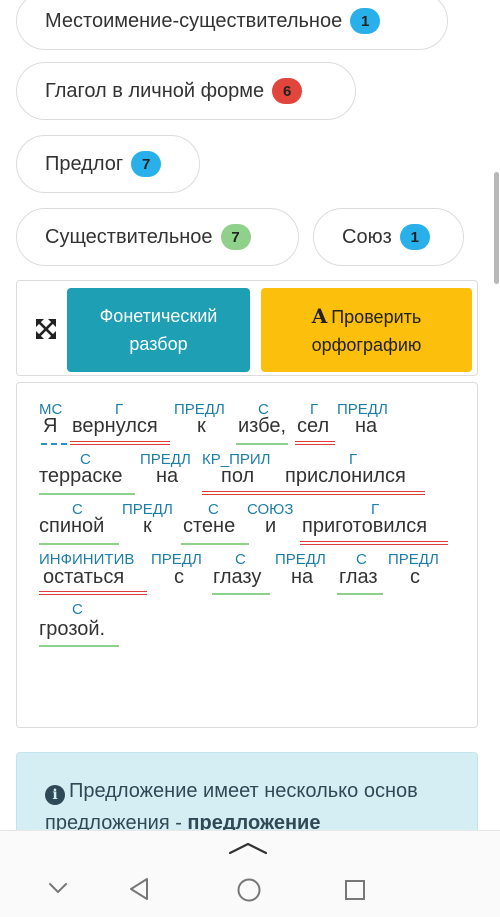 Image resolution: width=500 pixels, height=917 pixels. I want to click on word: пол, so click(237, 476).